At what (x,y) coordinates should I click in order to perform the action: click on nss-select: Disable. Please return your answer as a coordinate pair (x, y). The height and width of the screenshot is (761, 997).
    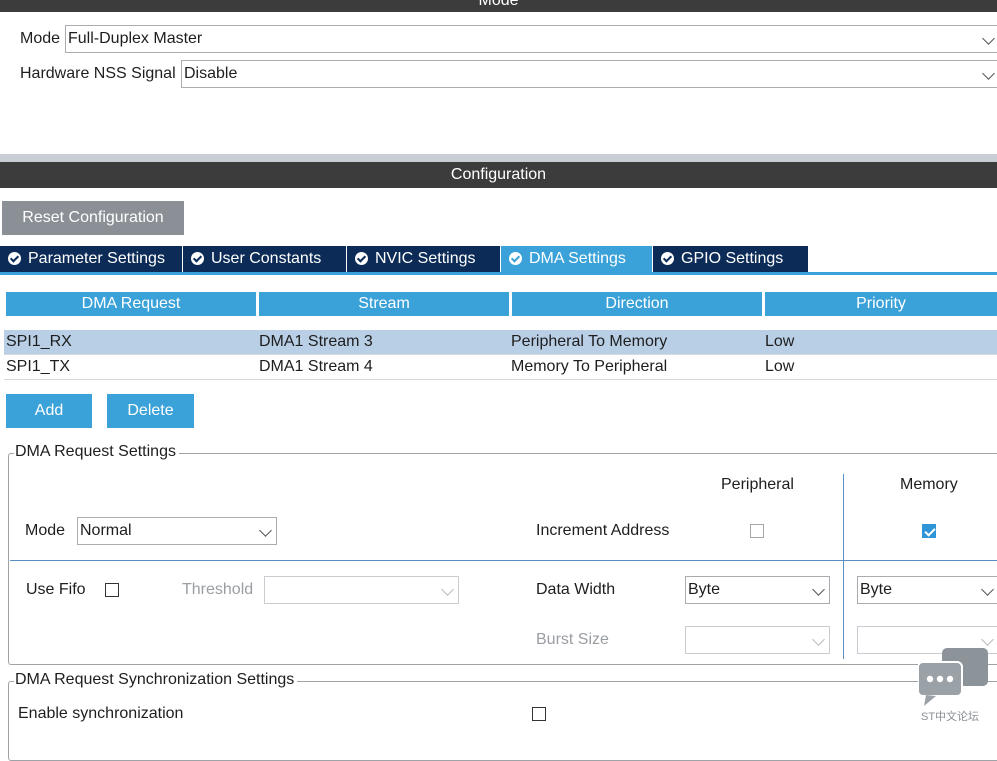
    Looking at the image, I should click on (589, 74).